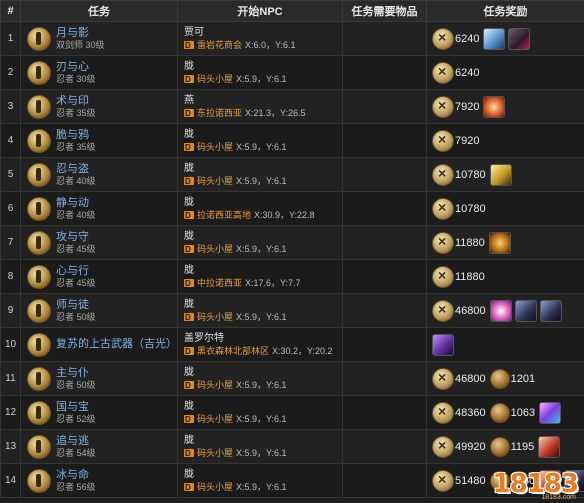 The width and height of the screenshot is (584, 503). What do you see at coordinates (76, 305) in the screenshot?
I see `quest-name-link: 师与徒` at bounding box center [76, 305].